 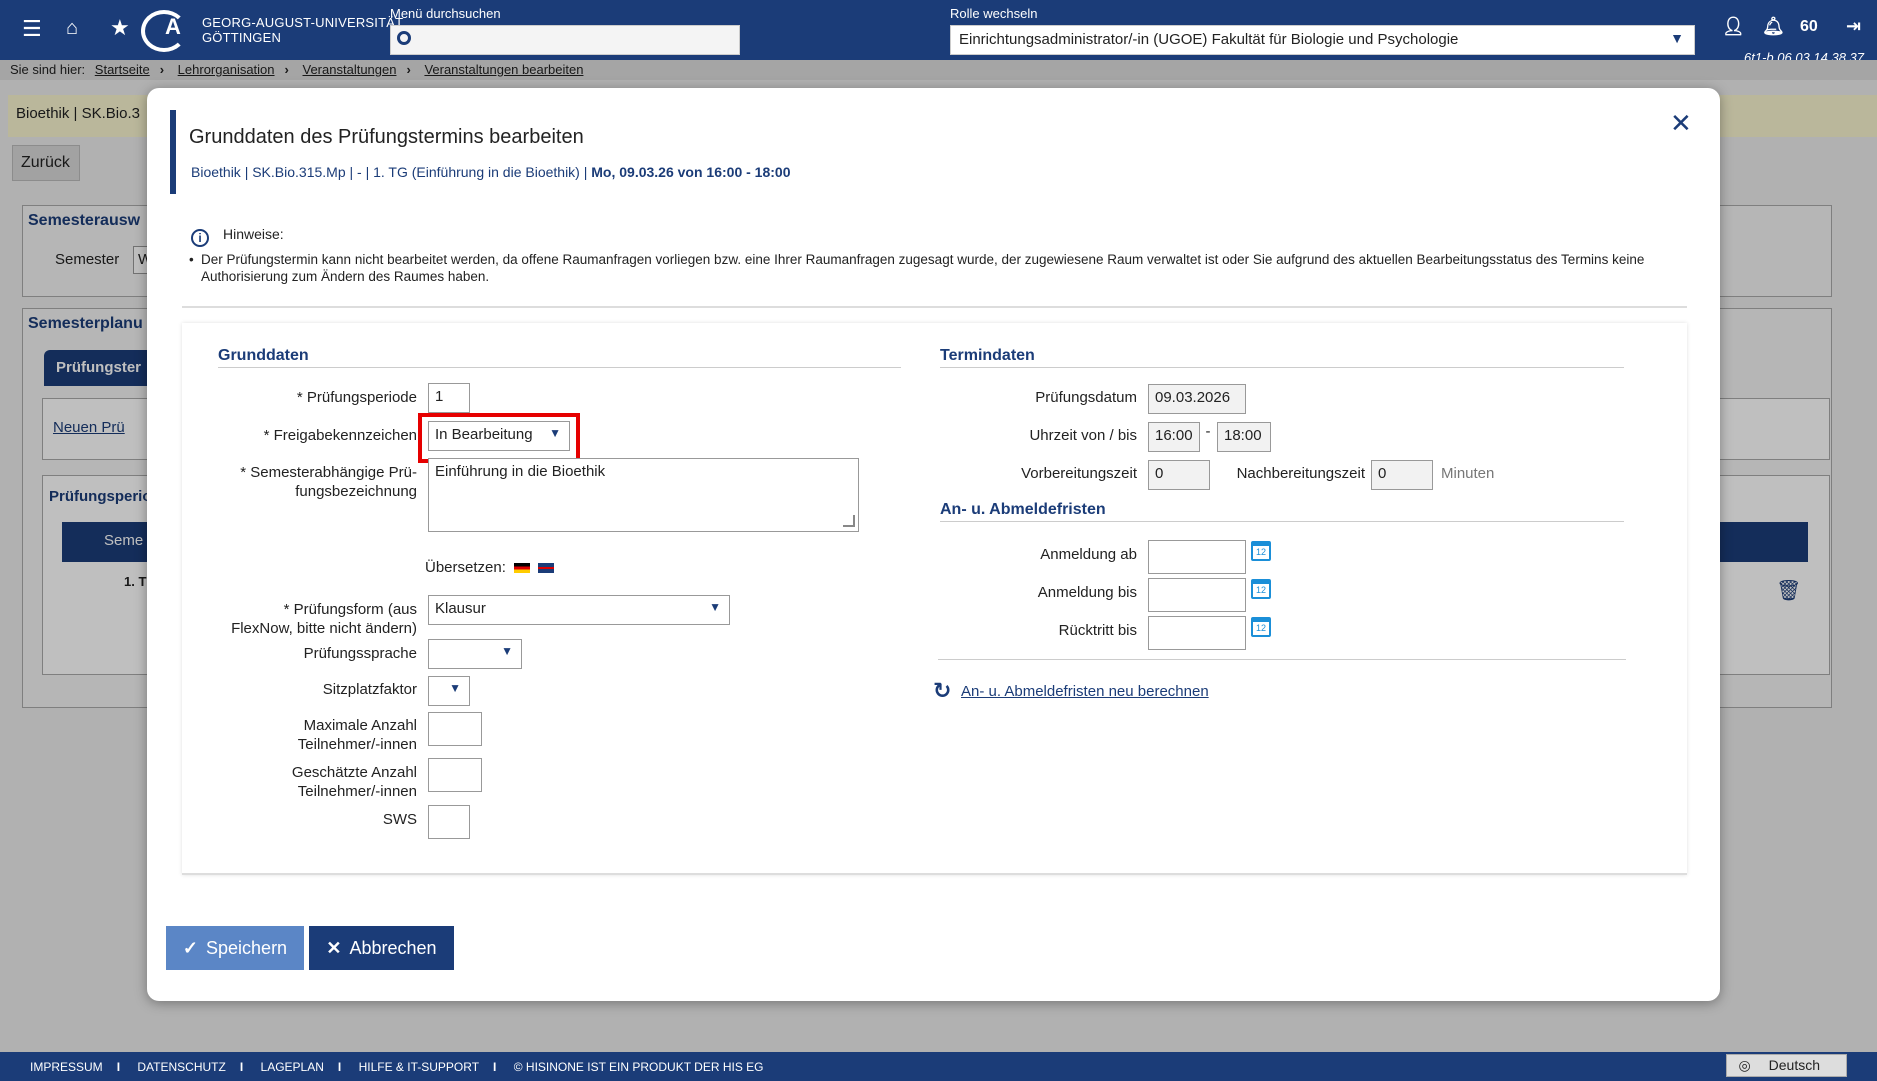 What do you see at coordinates (1079, 473) in the screenshot?
I see `label-vorbereitungszeit: Vorbereitungszeit` at bounding box center [1079, 473].